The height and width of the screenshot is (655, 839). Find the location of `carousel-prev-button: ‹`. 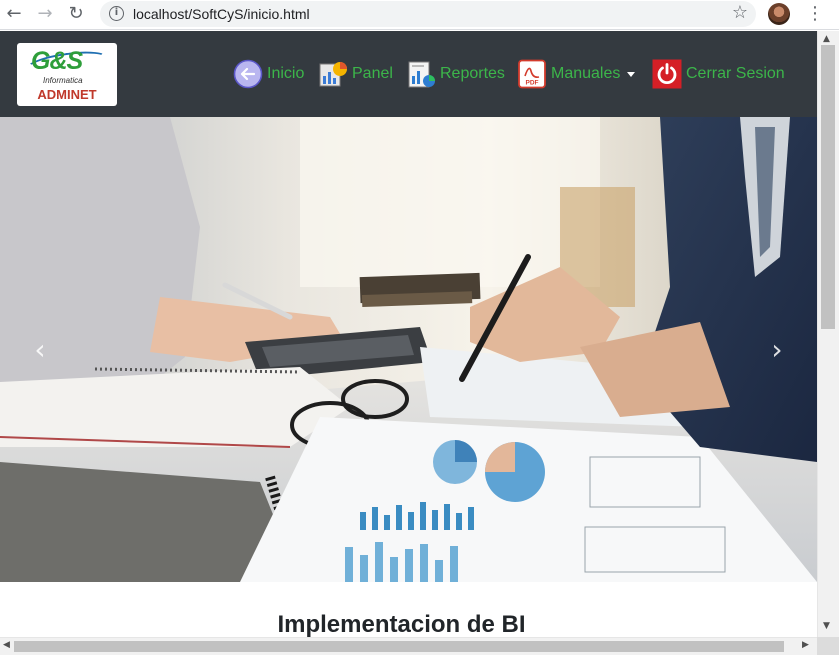

carousel-prev-button: ‹ is located at coordinates (40, 349).